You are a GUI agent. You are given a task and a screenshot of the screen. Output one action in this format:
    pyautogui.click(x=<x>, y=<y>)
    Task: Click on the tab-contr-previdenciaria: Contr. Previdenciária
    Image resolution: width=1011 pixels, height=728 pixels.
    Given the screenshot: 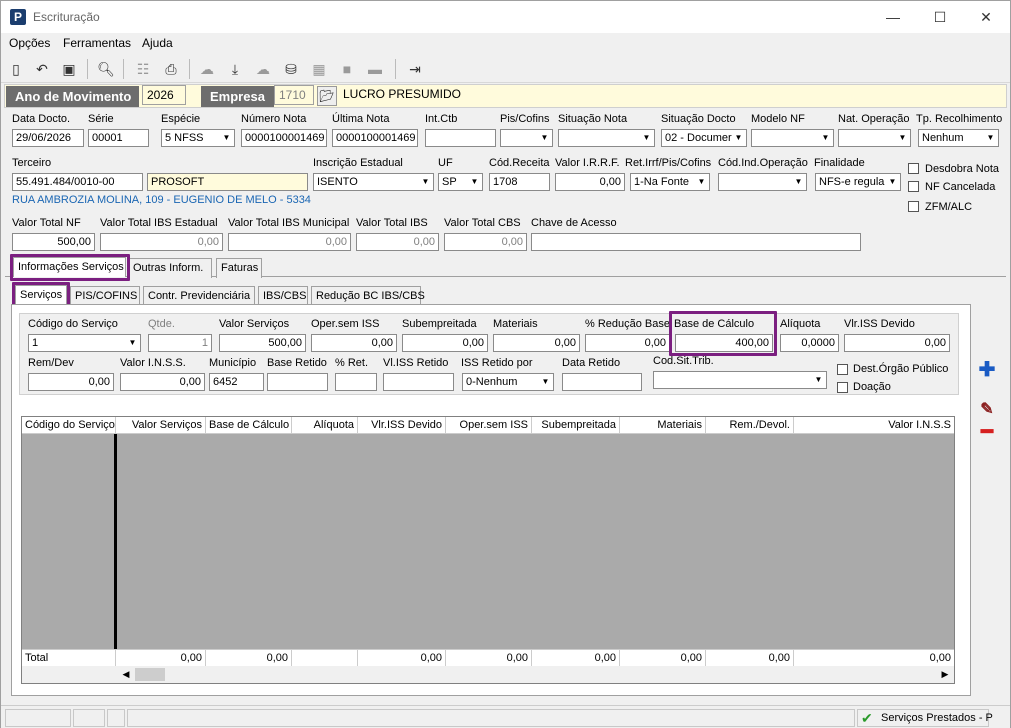 What is the action you would take?
    pyautogui.click(x=199, y=296)
    